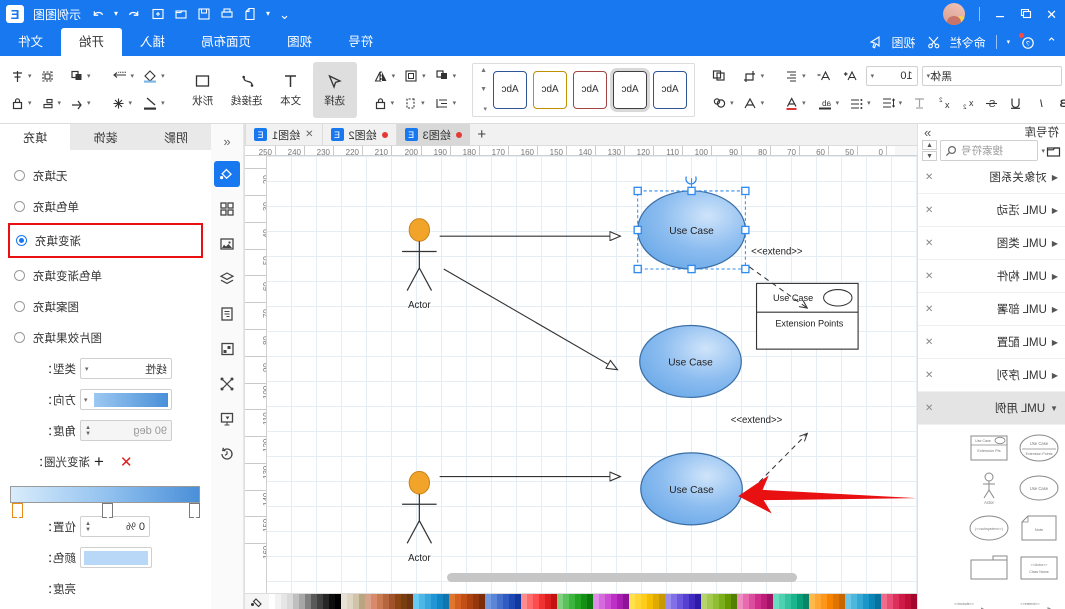  Describe the element at coordinates (250, 14) in the screenshot. I see `new-file-icon` at that location.